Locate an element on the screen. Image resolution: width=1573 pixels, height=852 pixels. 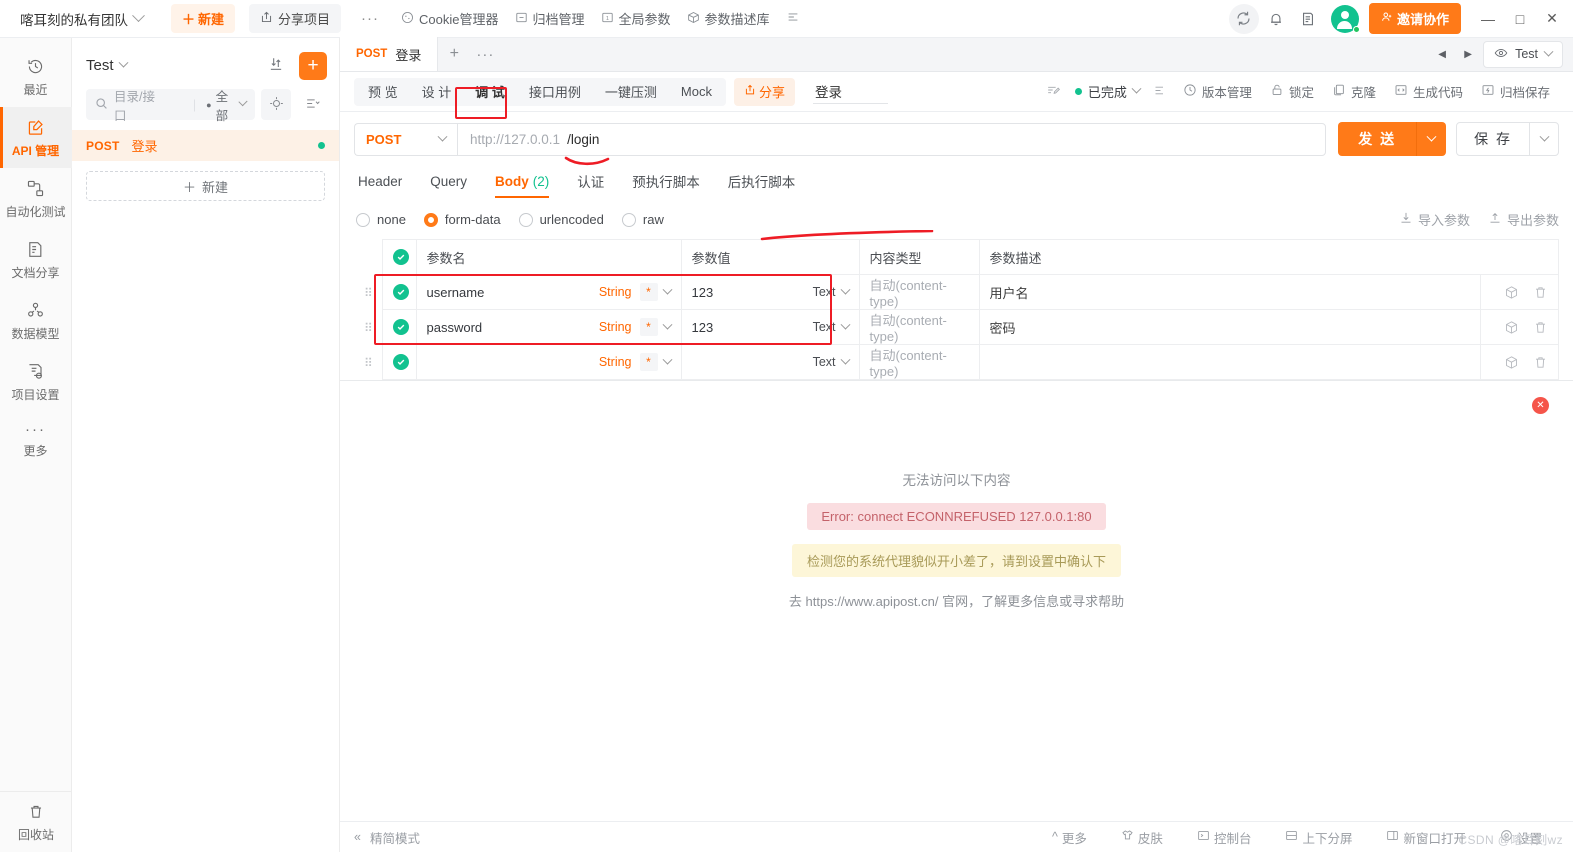
tab-pre-script: 预执行脚本 is located at coordinates (666, 181).